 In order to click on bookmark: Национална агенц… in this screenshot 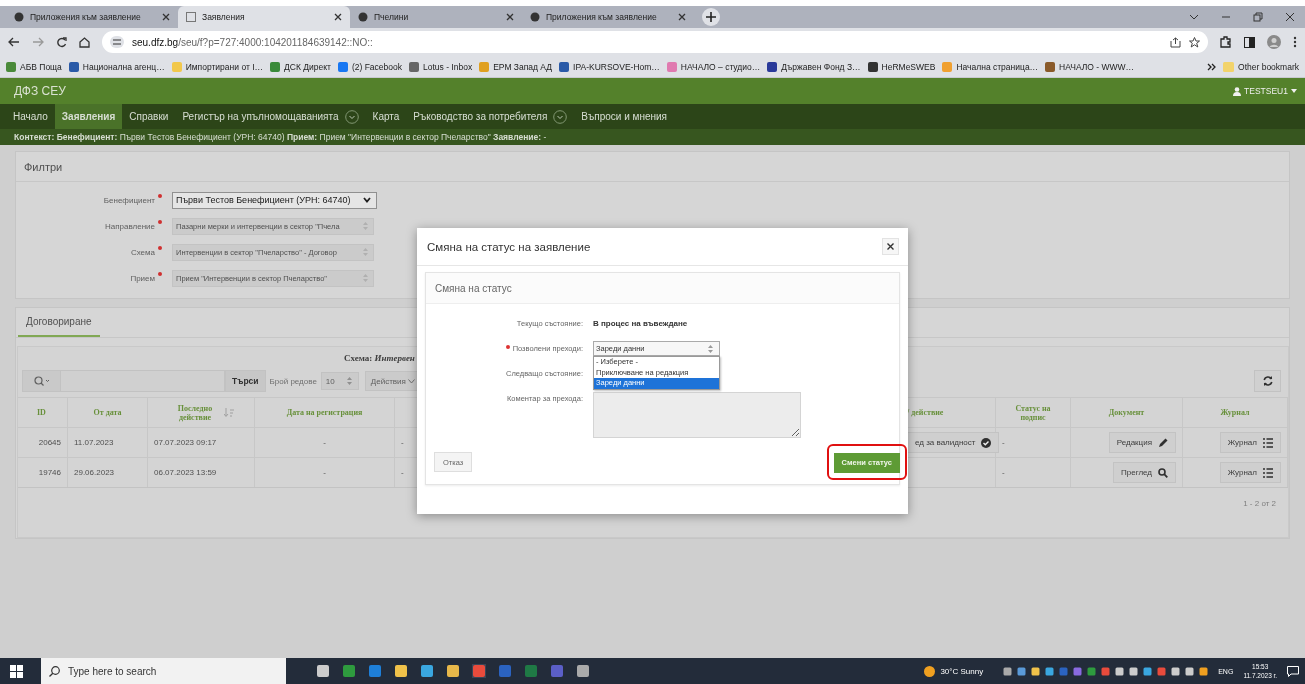, I will do `click(116, 66)`.